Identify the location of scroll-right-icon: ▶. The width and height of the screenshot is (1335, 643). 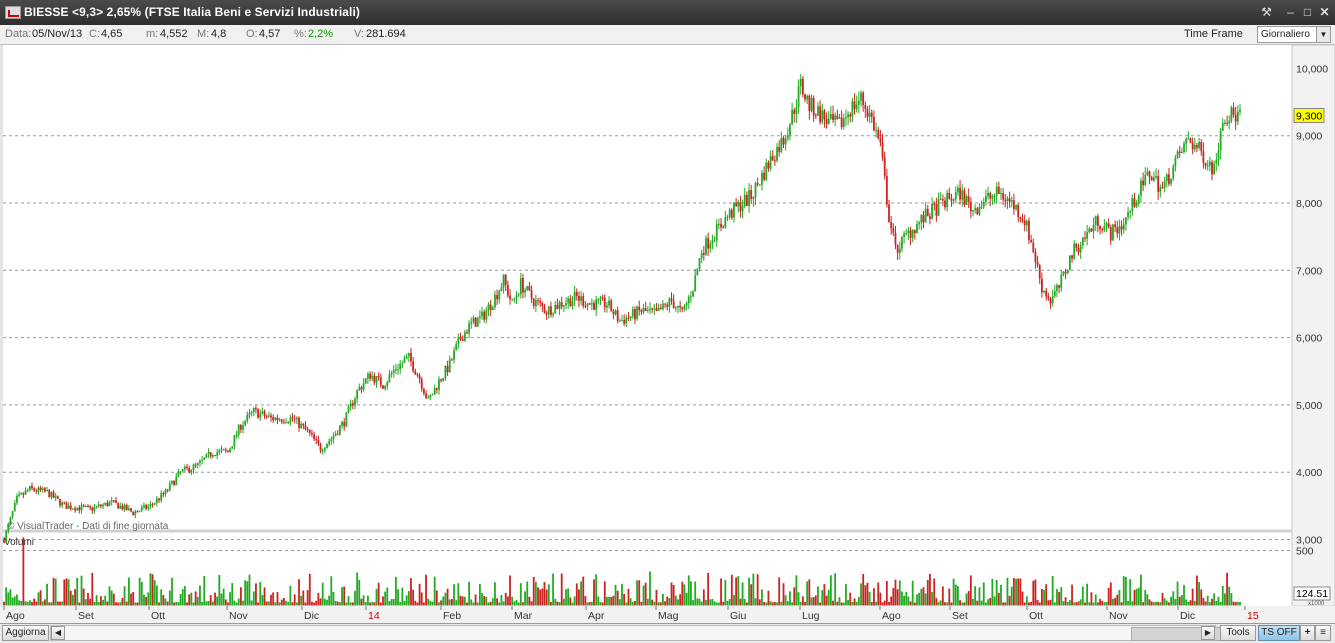
(1208, 633).